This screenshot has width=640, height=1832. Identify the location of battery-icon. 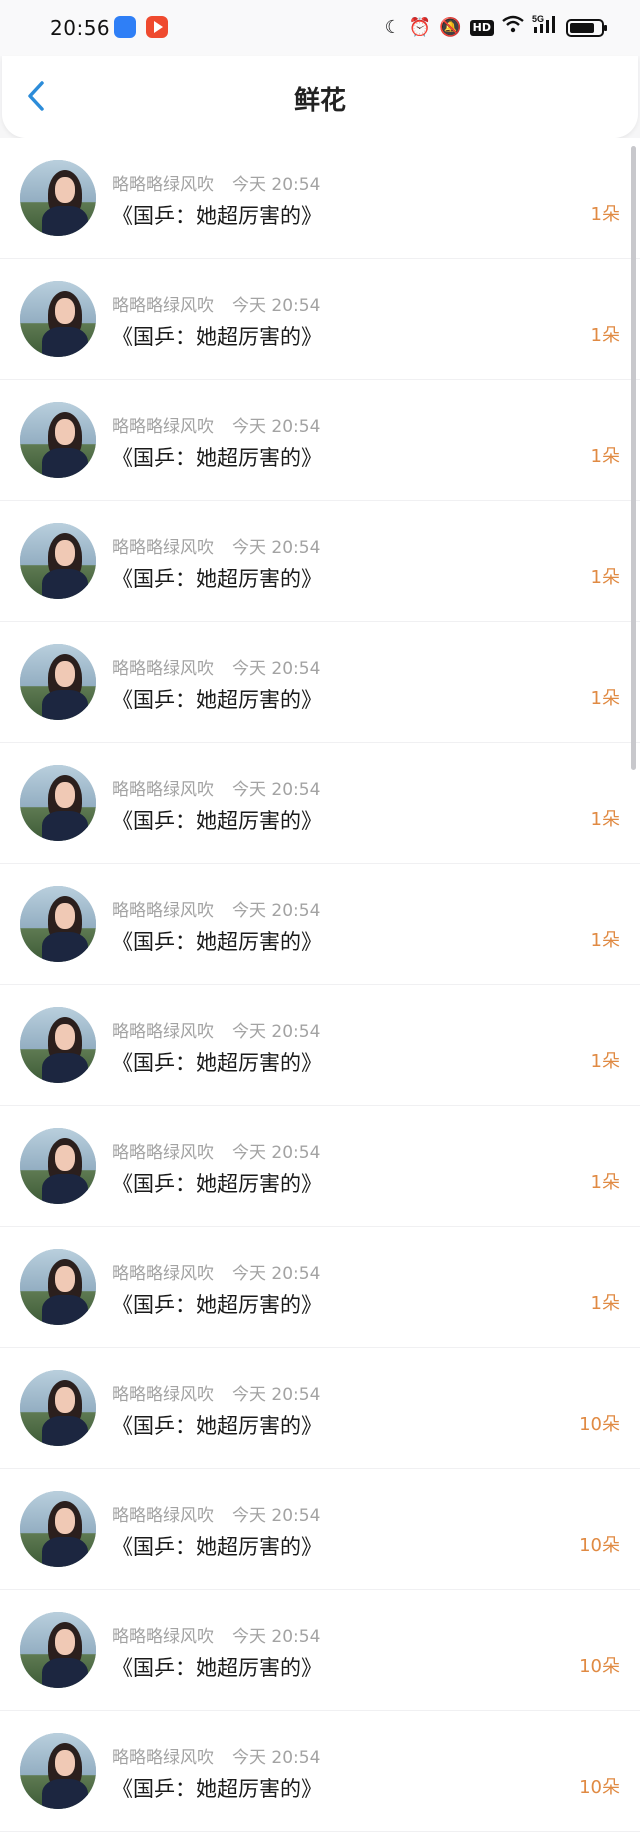
(586, 27).